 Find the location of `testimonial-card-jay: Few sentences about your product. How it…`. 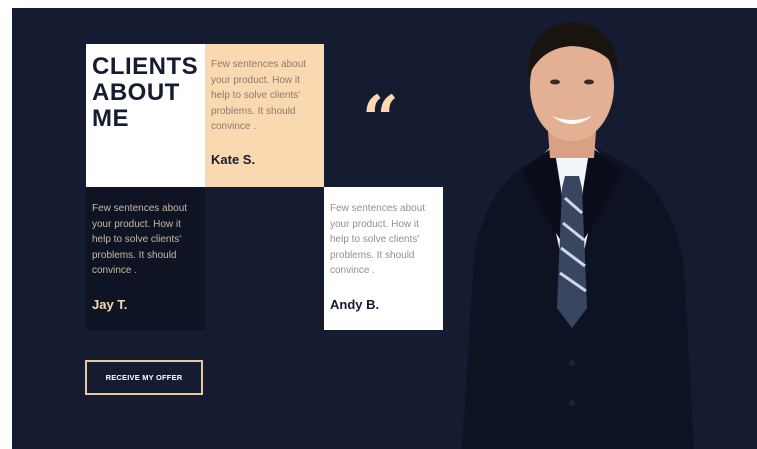

testimonial-card-jay: Few sentences about your product. How it… is located at coordinates (145, 258).